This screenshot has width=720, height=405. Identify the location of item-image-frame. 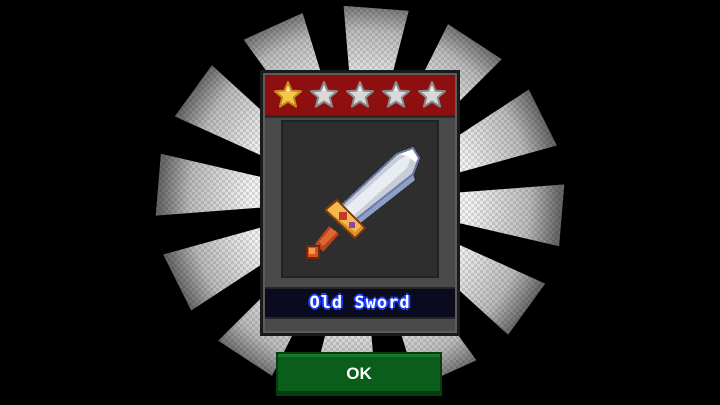
(360, 199).